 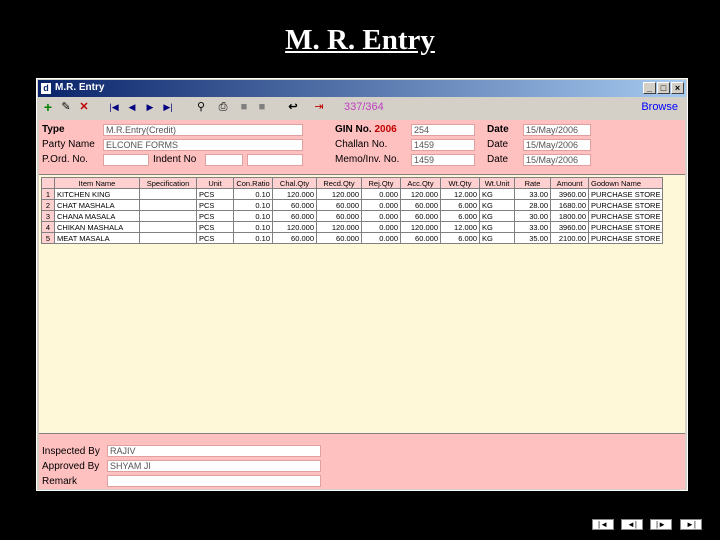 I want to click on save-all-icon: ■, so click(x=262, y=107).